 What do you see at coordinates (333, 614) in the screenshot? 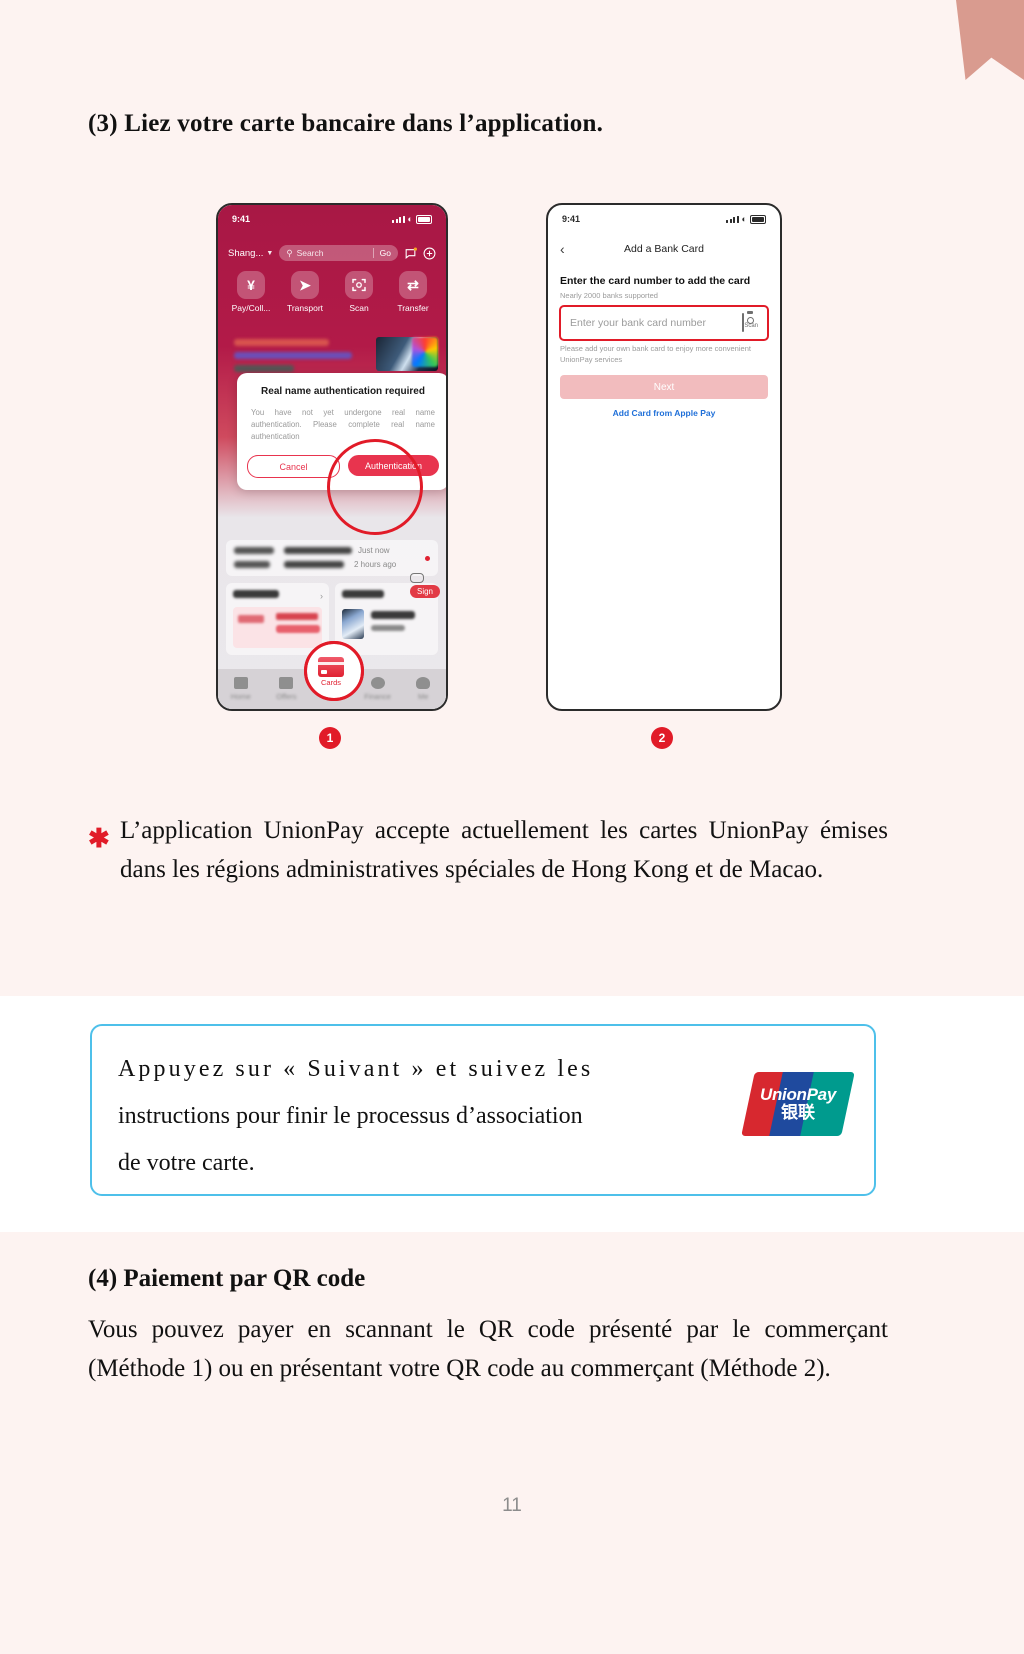
I see `phone1-tiles: › Sign` at bounding box center [333, 614].